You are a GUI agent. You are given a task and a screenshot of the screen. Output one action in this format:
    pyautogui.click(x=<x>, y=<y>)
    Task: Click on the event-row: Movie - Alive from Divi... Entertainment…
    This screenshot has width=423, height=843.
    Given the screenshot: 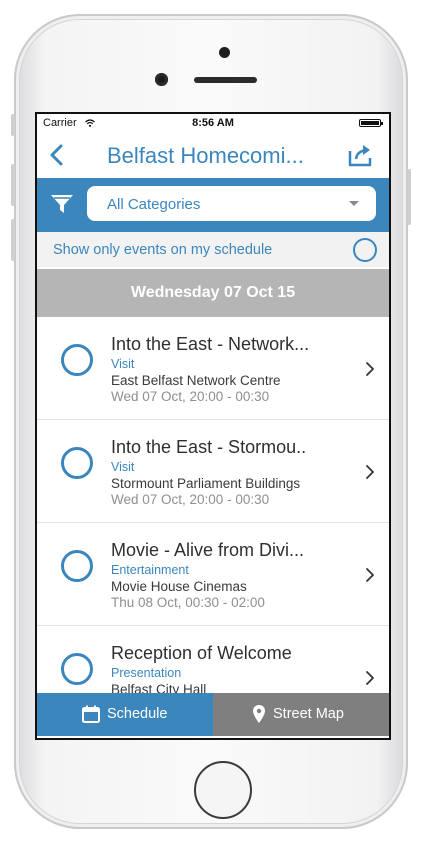 What is the action you would take?
    pyautogui.click(x=213, y=574)
    